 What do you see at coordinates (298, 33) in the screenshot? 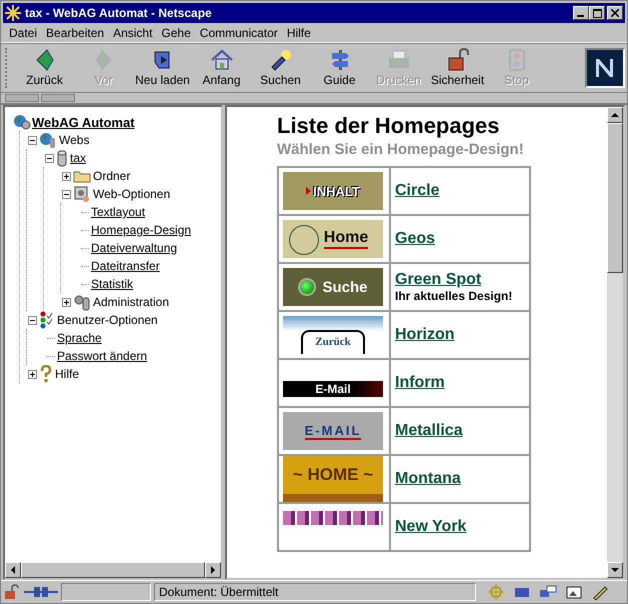
I see `menu-item: Hilfe` at bounding box center [298, 33].